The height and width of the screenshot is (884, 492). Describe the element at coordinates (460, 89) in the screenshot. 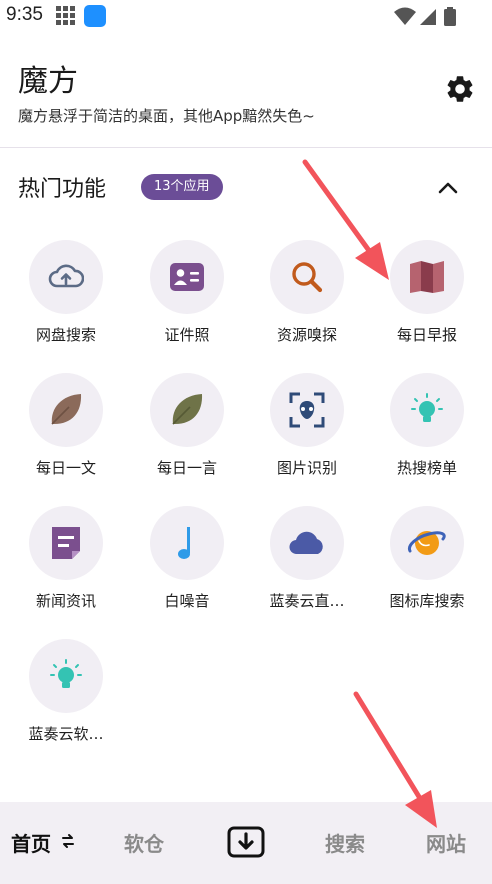

I see `gear-icon` at that location.